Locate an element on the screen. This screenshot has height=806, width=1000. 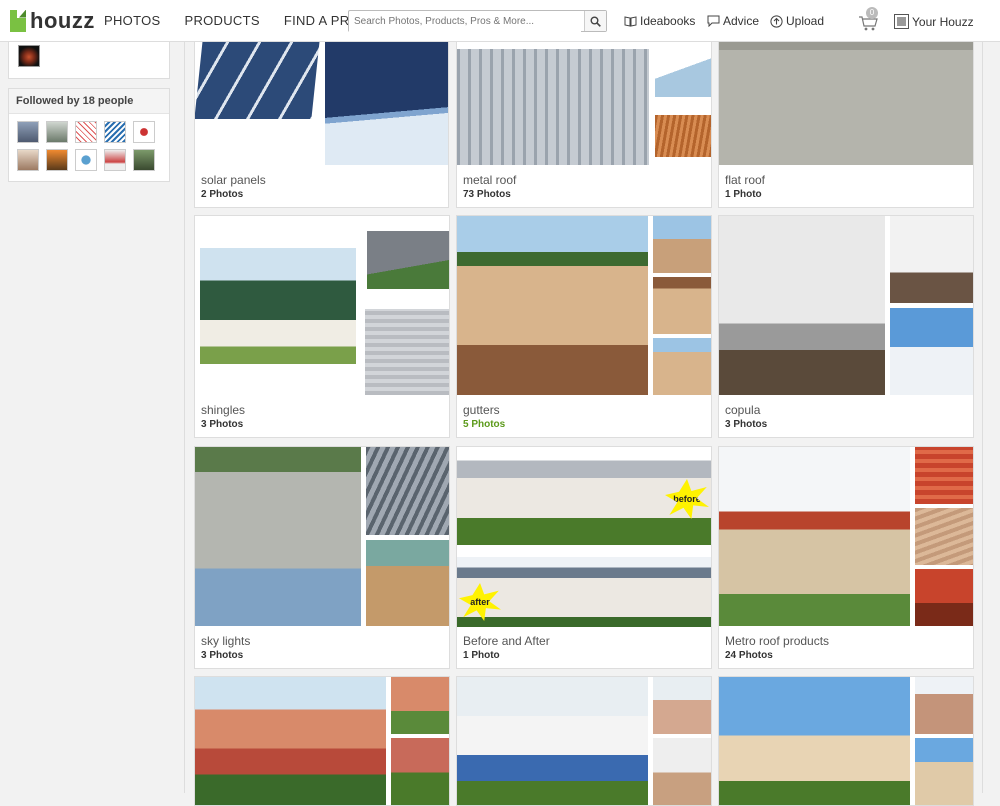
search-input is located at coordinates (465, 21).